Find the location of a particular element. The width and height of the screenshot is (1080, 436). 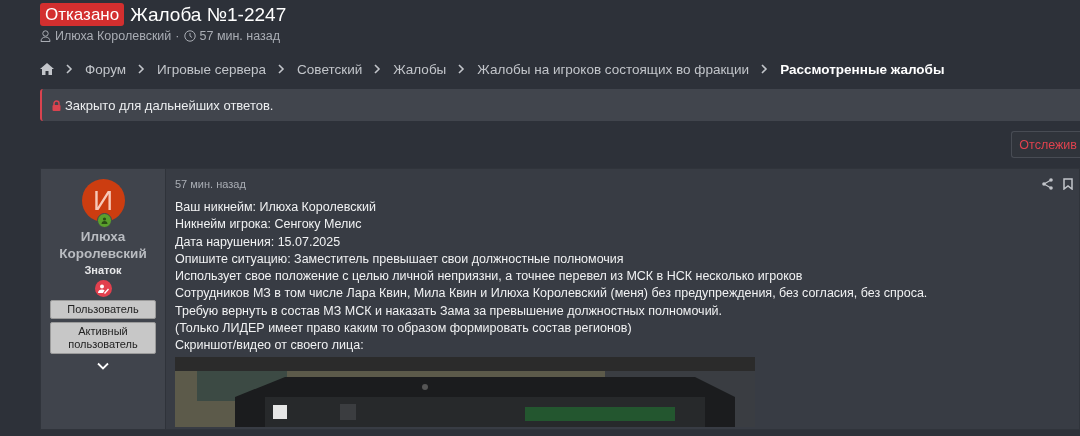

breadcrumb-link: Форум is located at coordinates (105, 69).